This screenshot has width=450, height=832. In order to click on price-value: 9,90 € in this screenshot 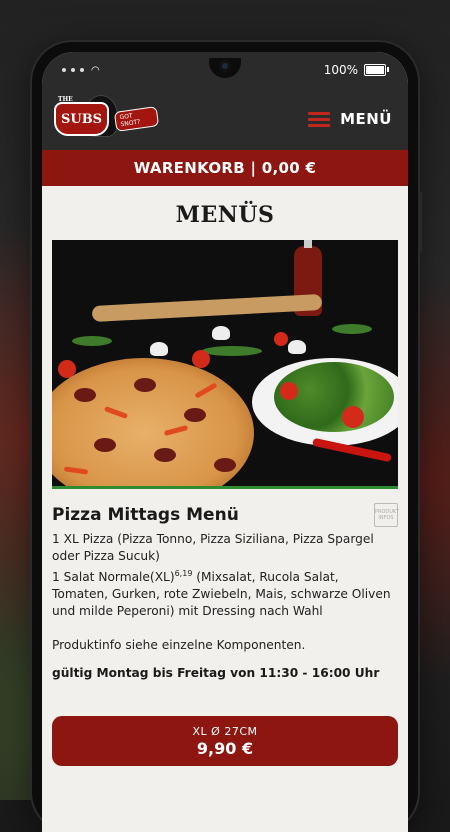, I will do `click(225, 748)`.